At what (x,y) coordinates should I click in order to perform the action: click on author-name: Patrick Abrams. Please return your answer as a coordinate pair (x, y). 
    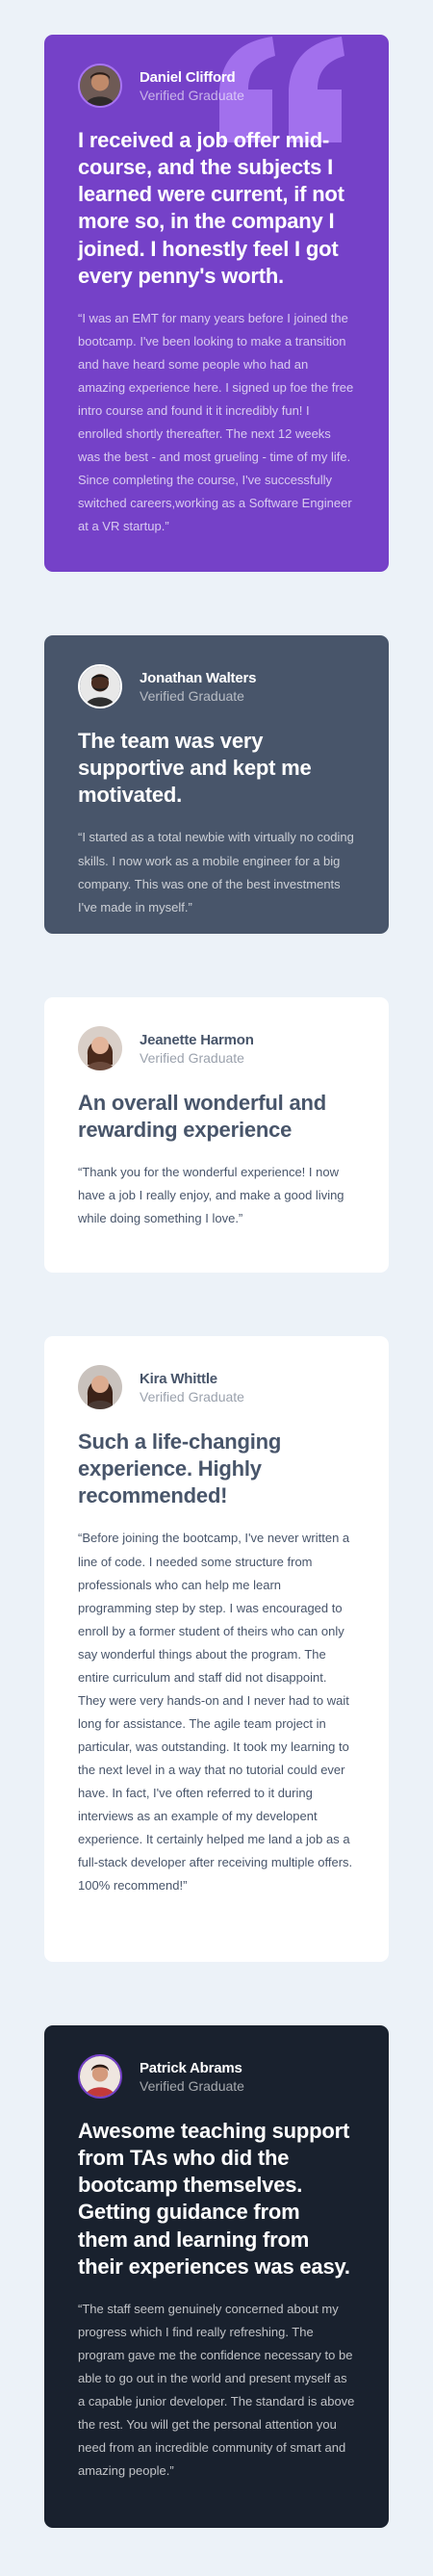
    Looking at the image, I should click on (191, 2068).